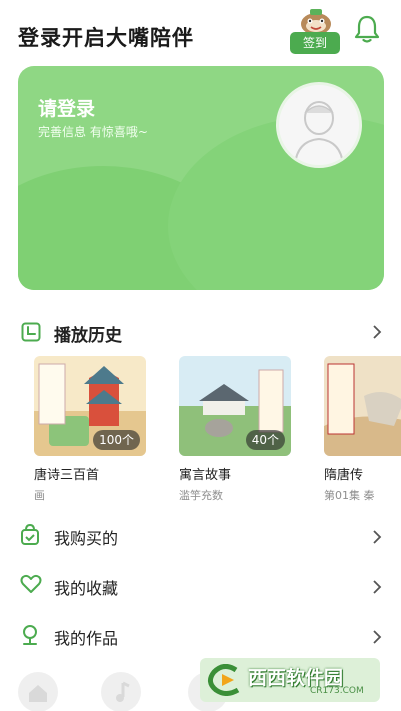  Describe the element at coordinates (201, 536) in the screenshot. I see `menu-item-purchased: 我购买的` at that location.